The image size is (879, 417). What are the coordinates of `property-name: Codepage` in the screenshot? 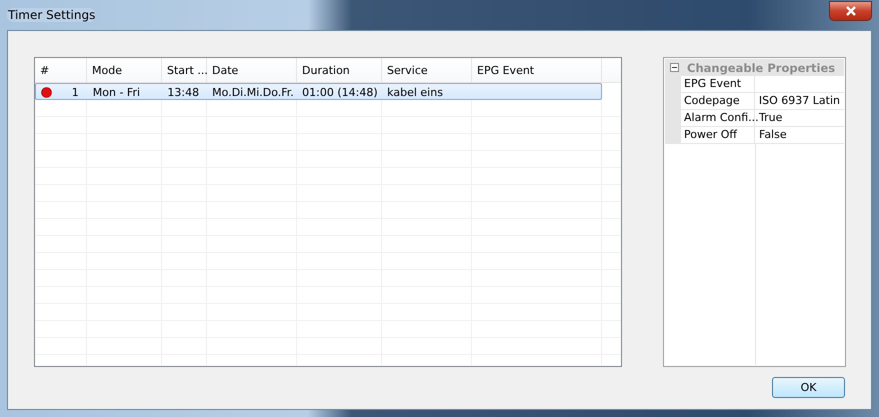 It's located at (718, 101).